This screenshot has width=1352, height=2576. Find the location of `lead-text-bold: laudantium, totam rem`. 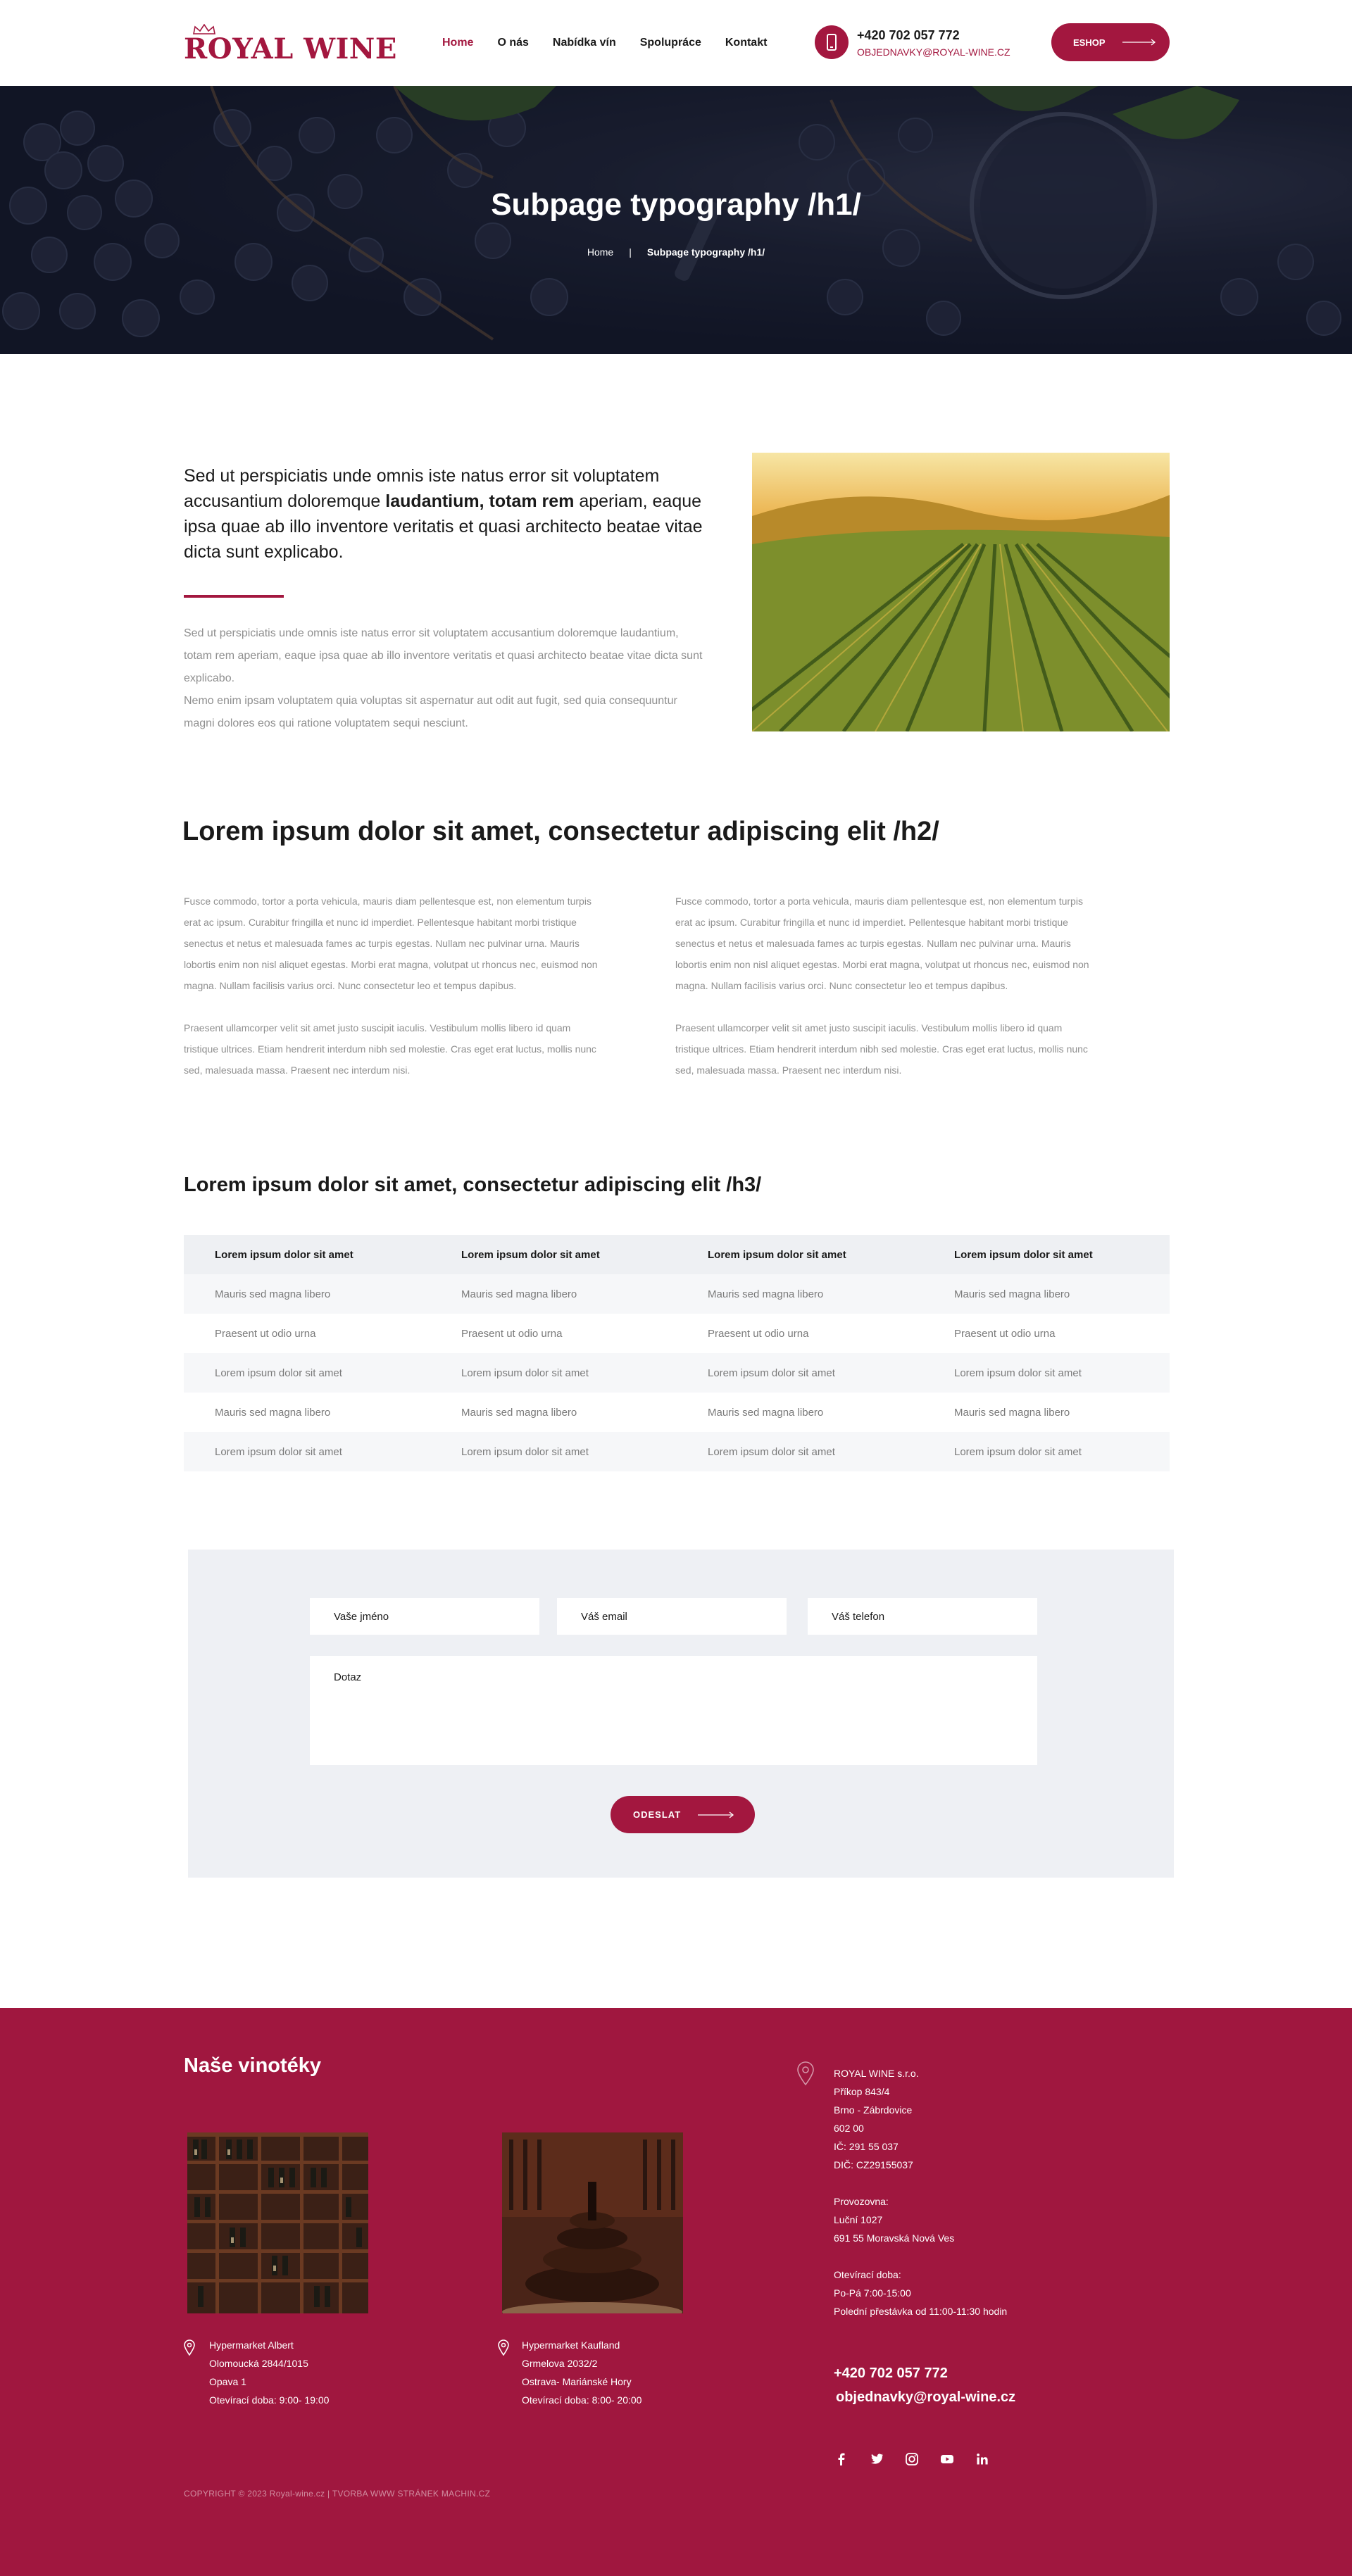

lead-text-bold: laudantium, totam rem is located at coordinates (480, 501).